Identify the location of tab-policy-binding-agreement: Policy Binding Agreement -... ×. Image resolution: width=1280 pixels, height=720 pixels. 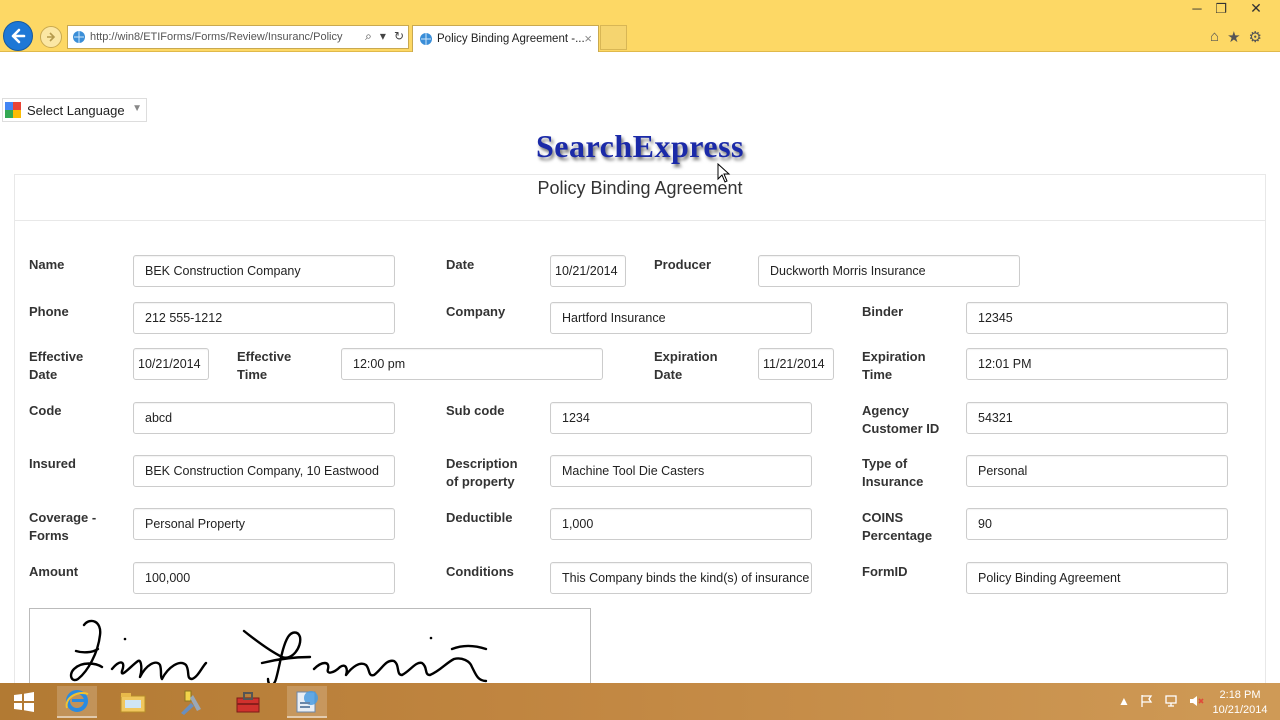
(505, 38).